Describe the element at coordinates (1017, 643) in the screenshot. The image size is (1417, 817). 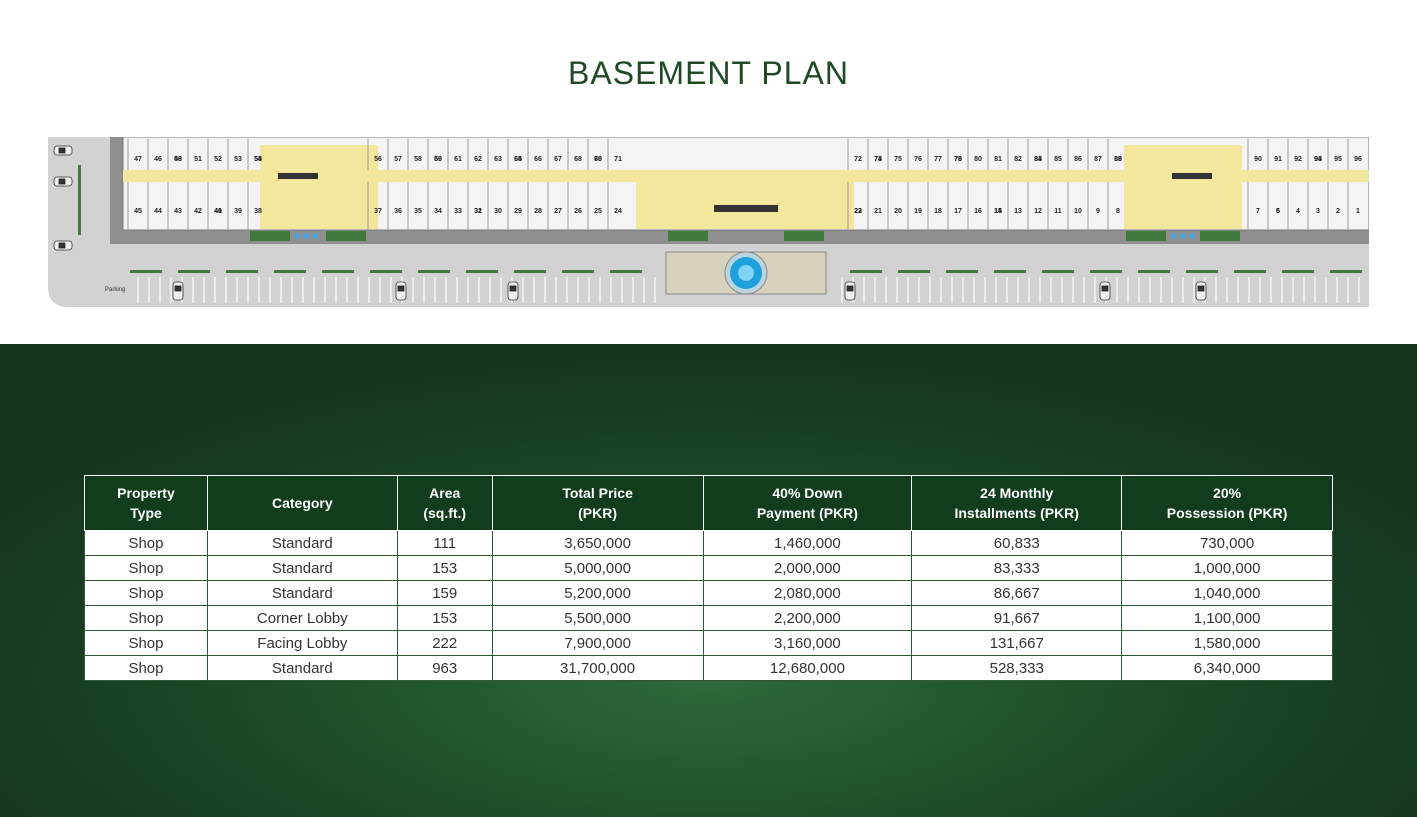
I see `cell-monthly: 131,667` at that location.